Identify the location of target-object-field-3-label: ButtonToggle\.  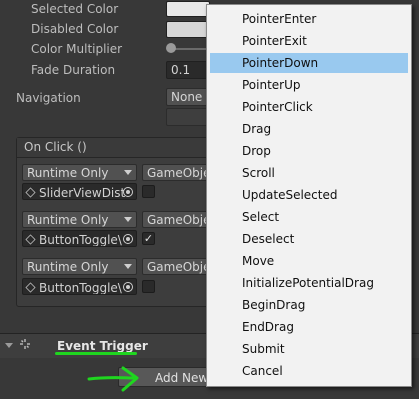
(80, 288).